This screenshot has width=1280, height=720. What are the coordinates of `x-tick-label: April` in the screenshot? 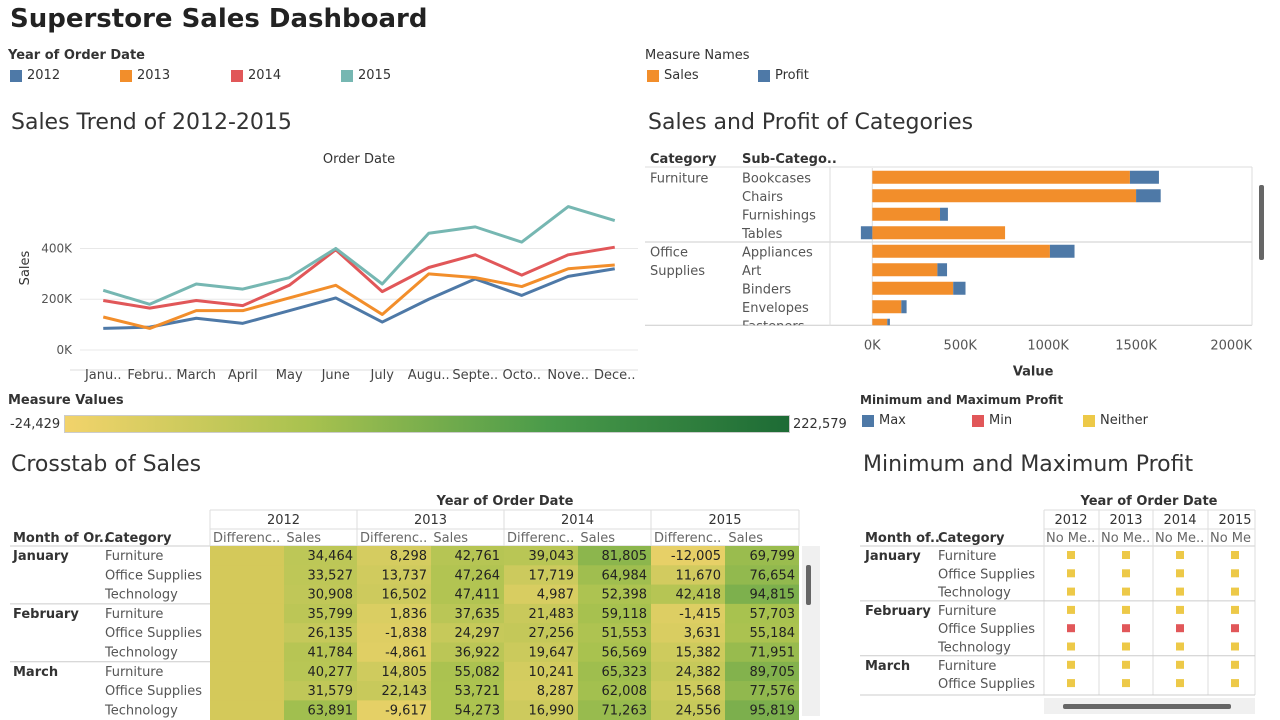 It's located at (243, 375).